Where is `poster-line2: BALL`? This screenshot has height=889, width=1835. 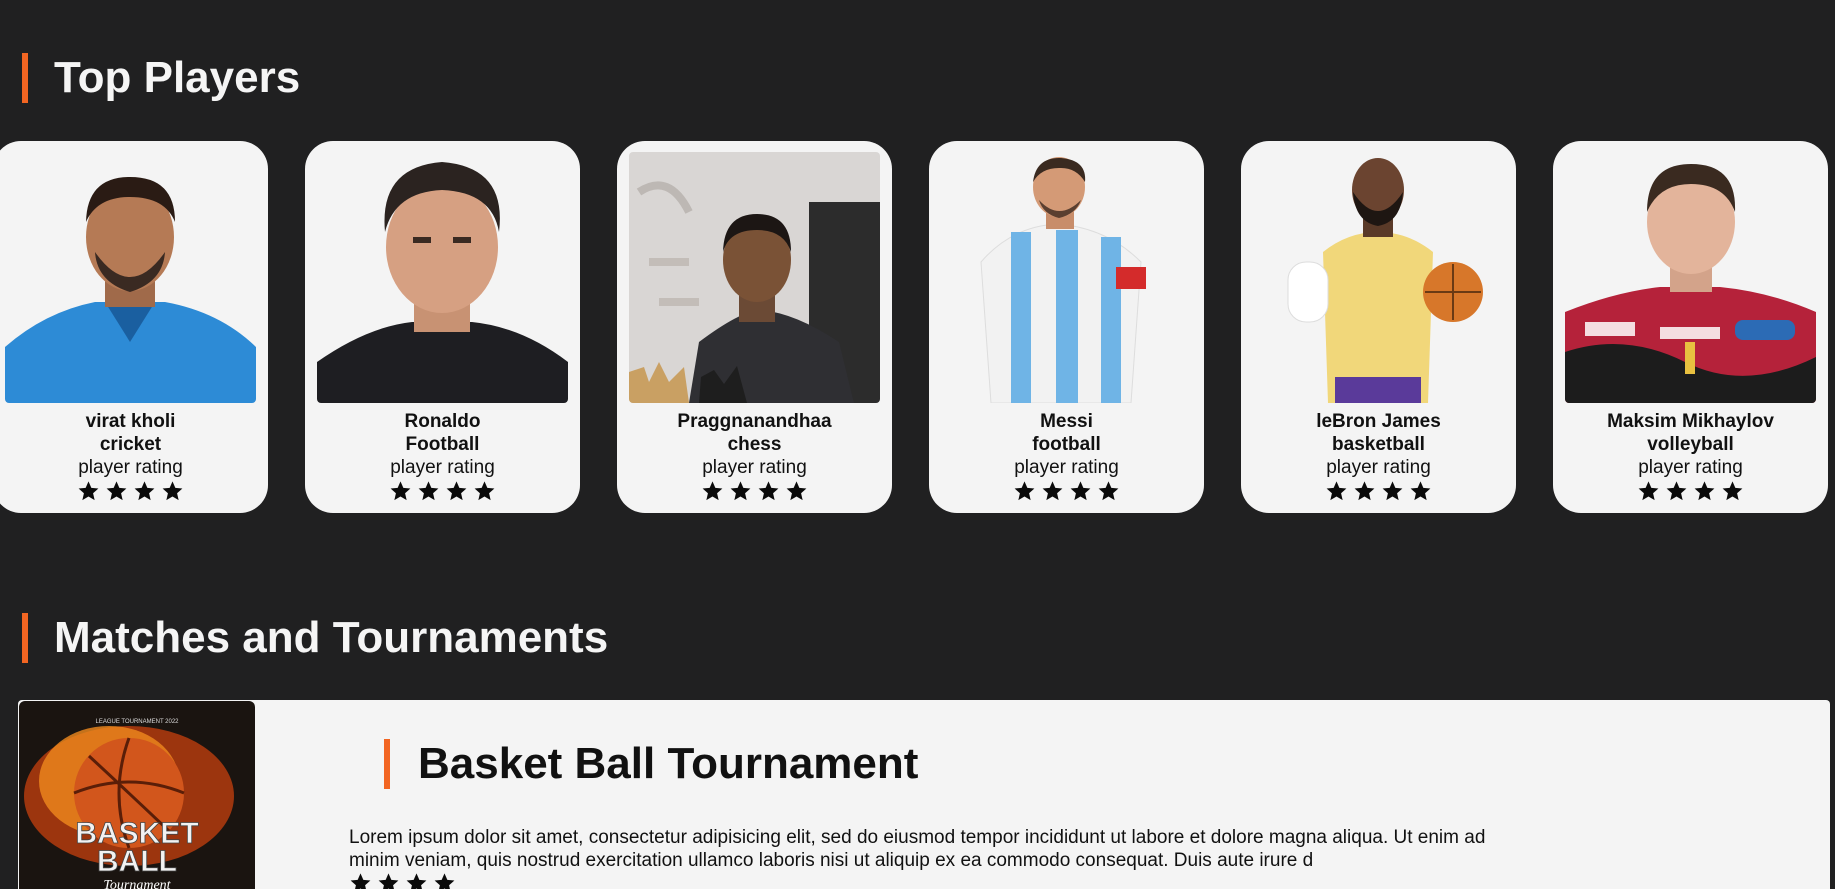
poster-line2: BALL is located at coordinates (137, 861).